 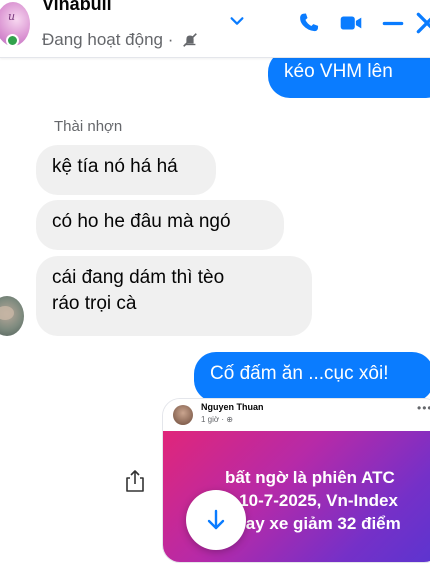 I want to click on post-author: Nguyen Thuan, so click(x=232, y=407).